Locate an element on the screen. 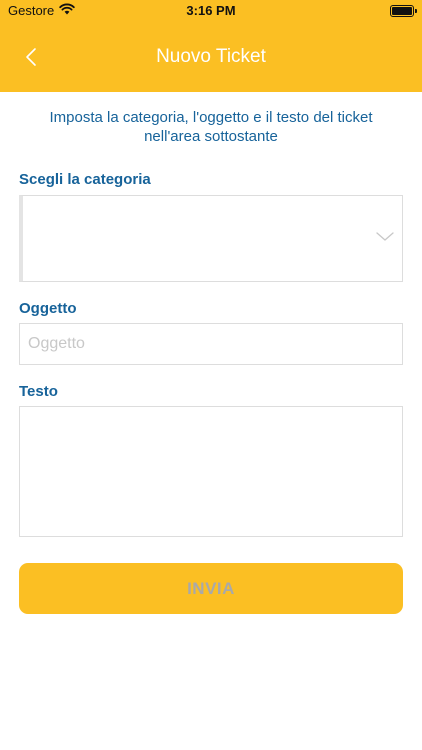 This screenshot has width=422, height=750. status-time: 3:16 PM is located at coordinates (211, 10).